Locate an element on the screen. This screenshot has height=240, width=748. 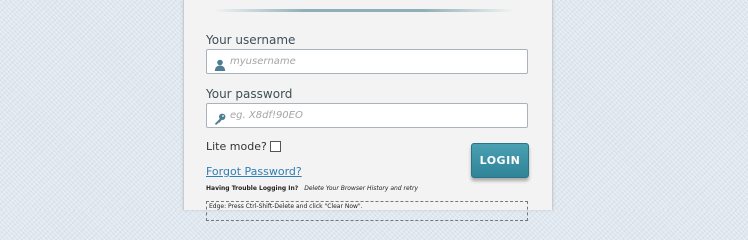
lite-mode-row: Lite mode? is located at coordinates (243, 146).